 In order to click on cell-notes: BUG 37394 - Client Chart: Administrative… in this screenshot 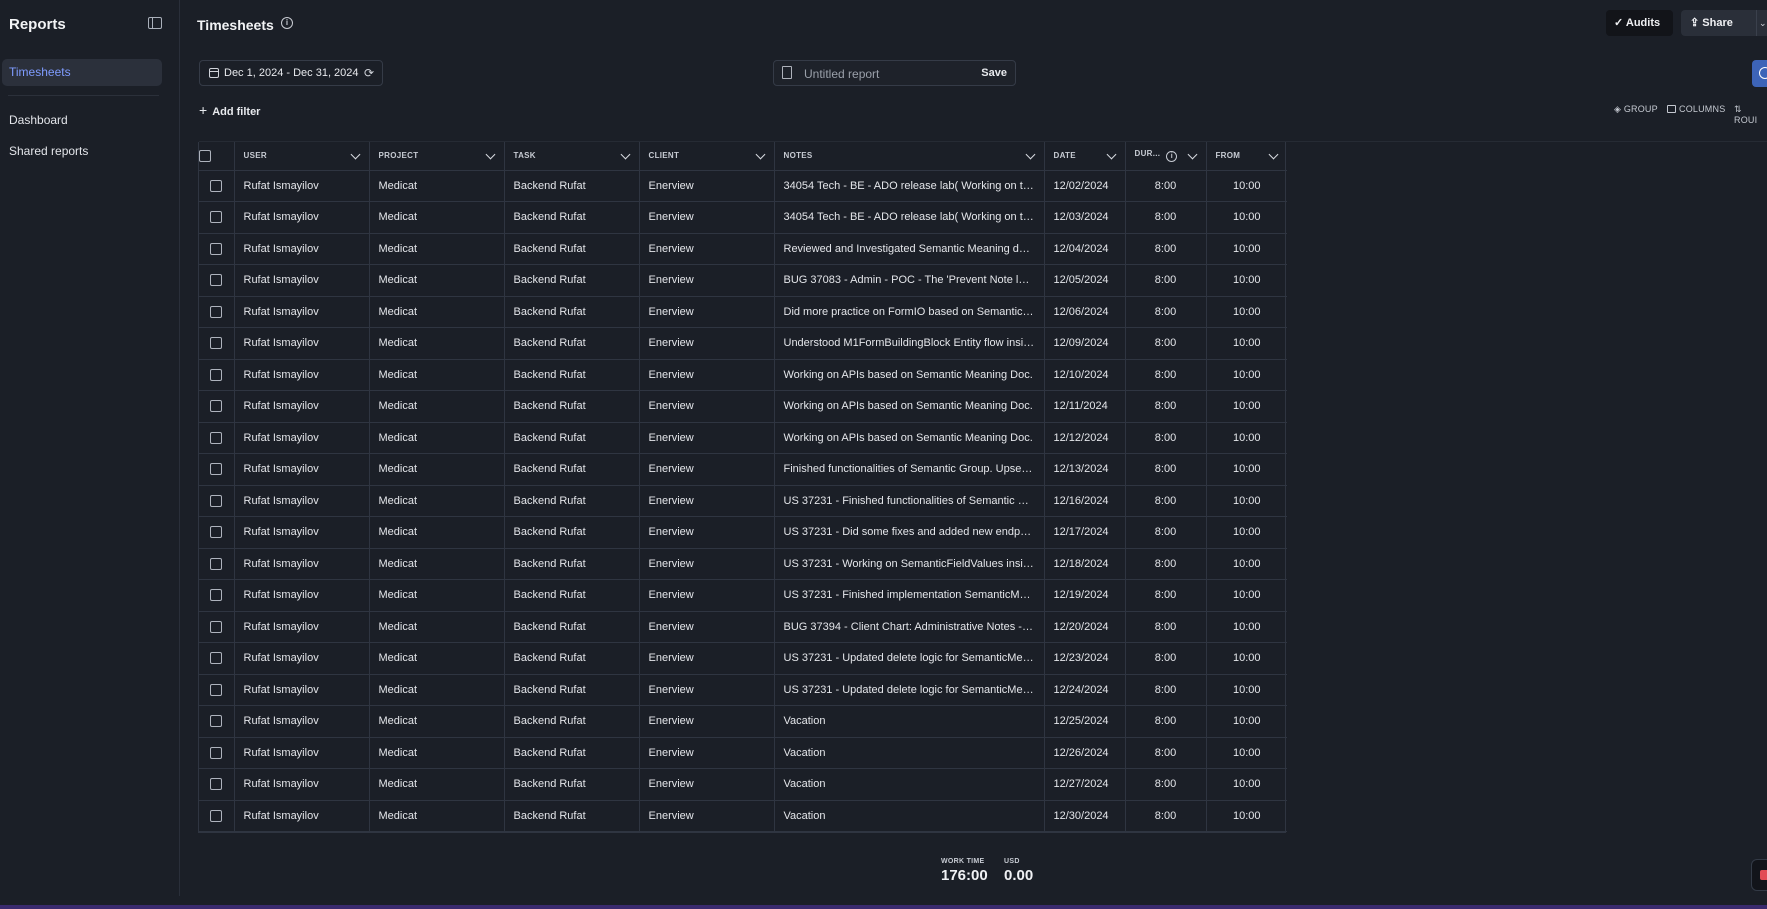, I will do `click(909, 627)`.